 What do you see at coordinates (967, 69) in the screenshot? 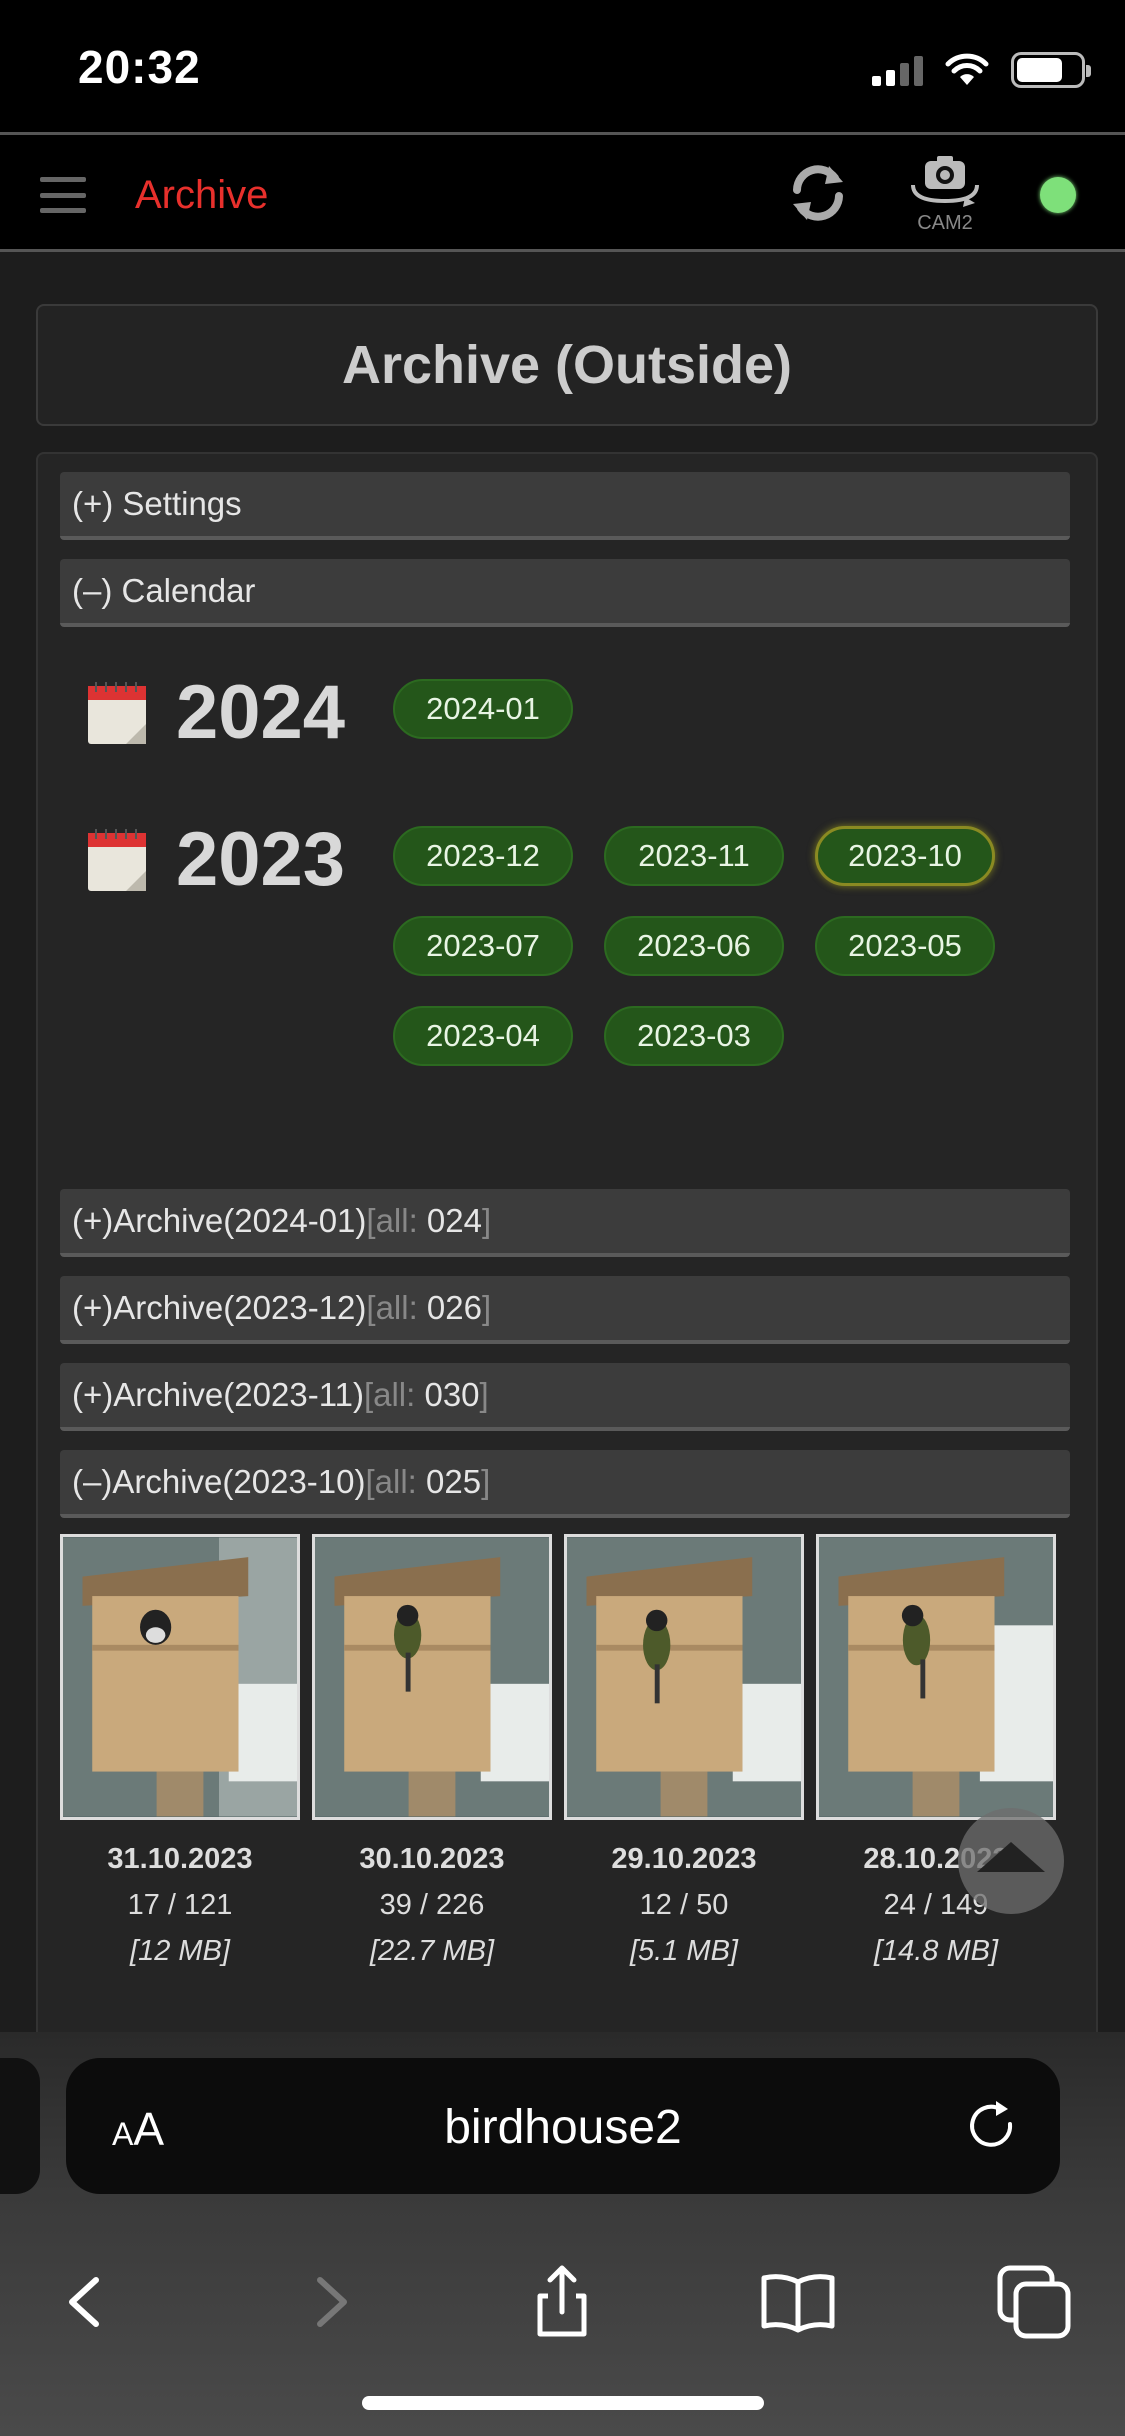
I see `wifi-icon` at bounding box center [967, 69].